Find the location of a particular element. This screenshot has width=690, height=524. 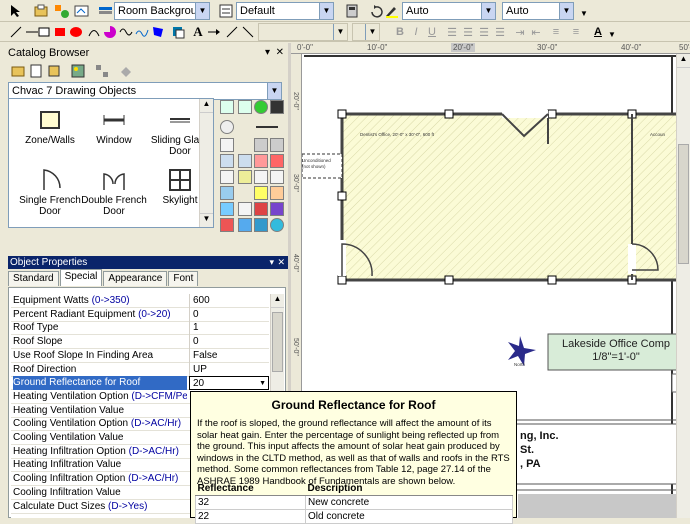

property-value: 600 is located at coordinates (229, 301).